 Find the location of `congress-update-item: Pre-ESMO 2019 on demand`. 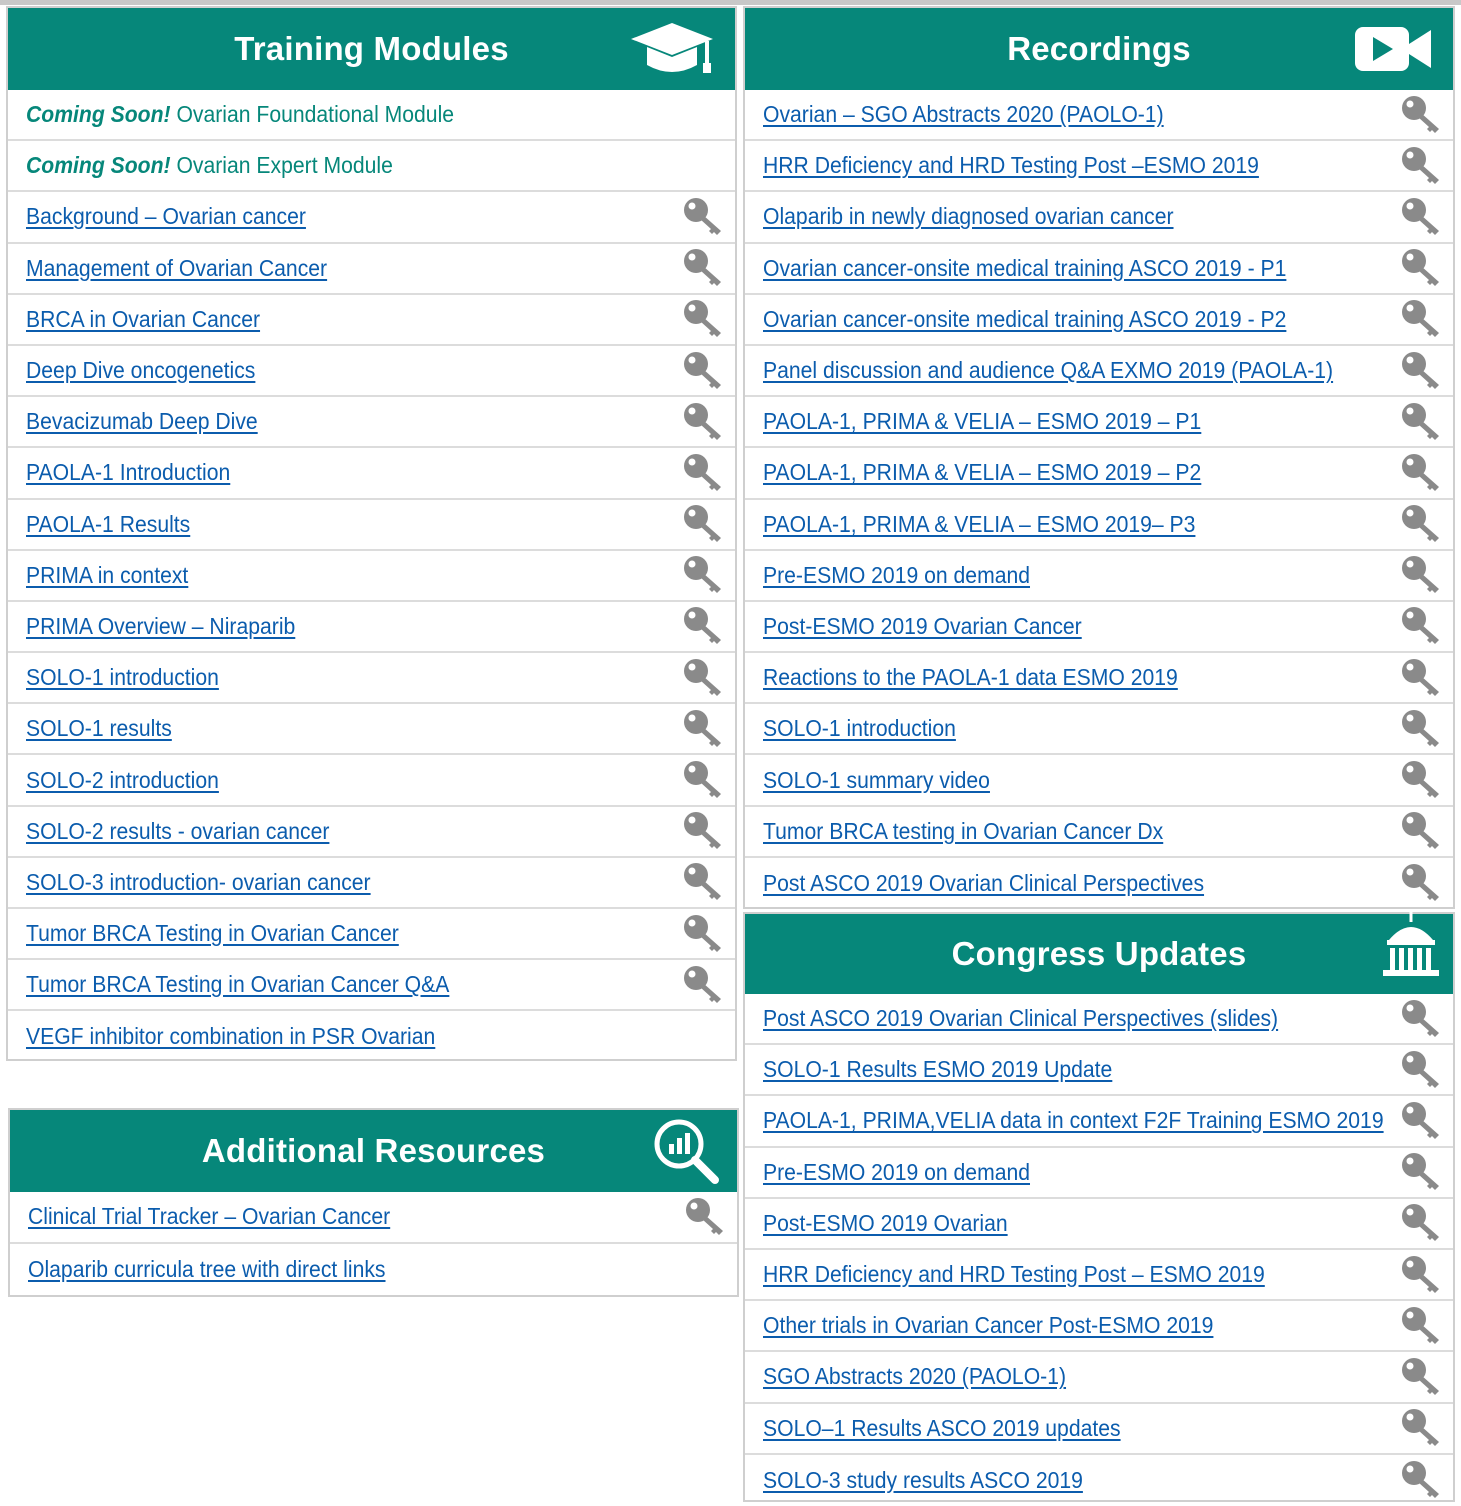

congress-update-item: Pre-ESMO 2019 on demand is located at coordinates (1099, 1173).